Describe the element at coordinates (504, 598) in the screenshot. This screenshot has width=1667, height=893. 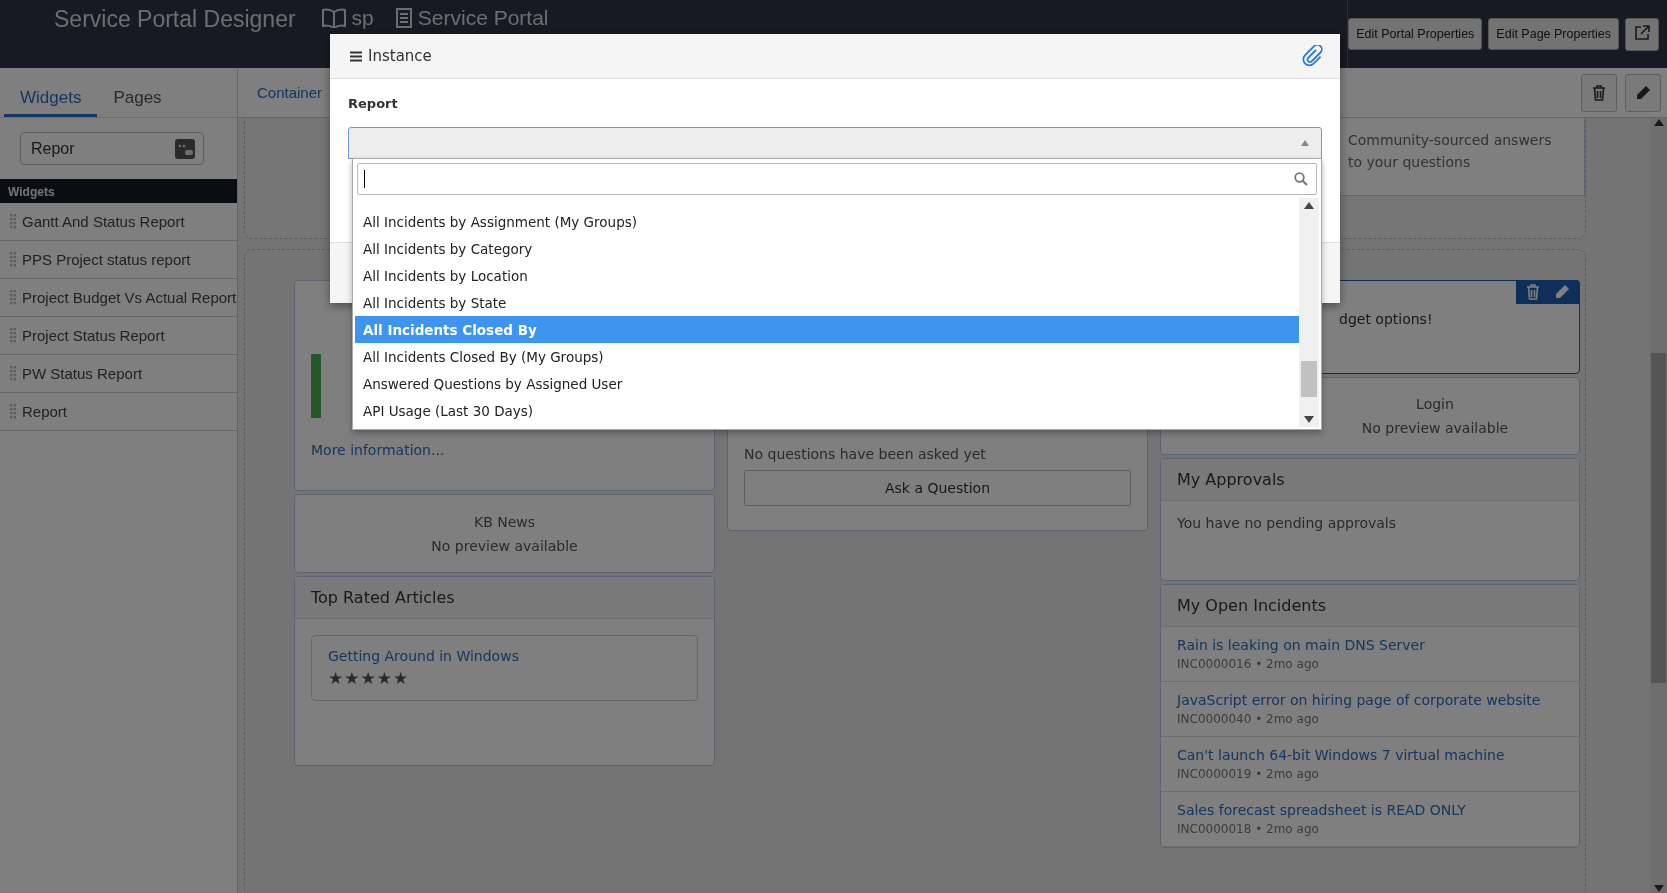
I see `card-header: Top Rated Articles` at that location.